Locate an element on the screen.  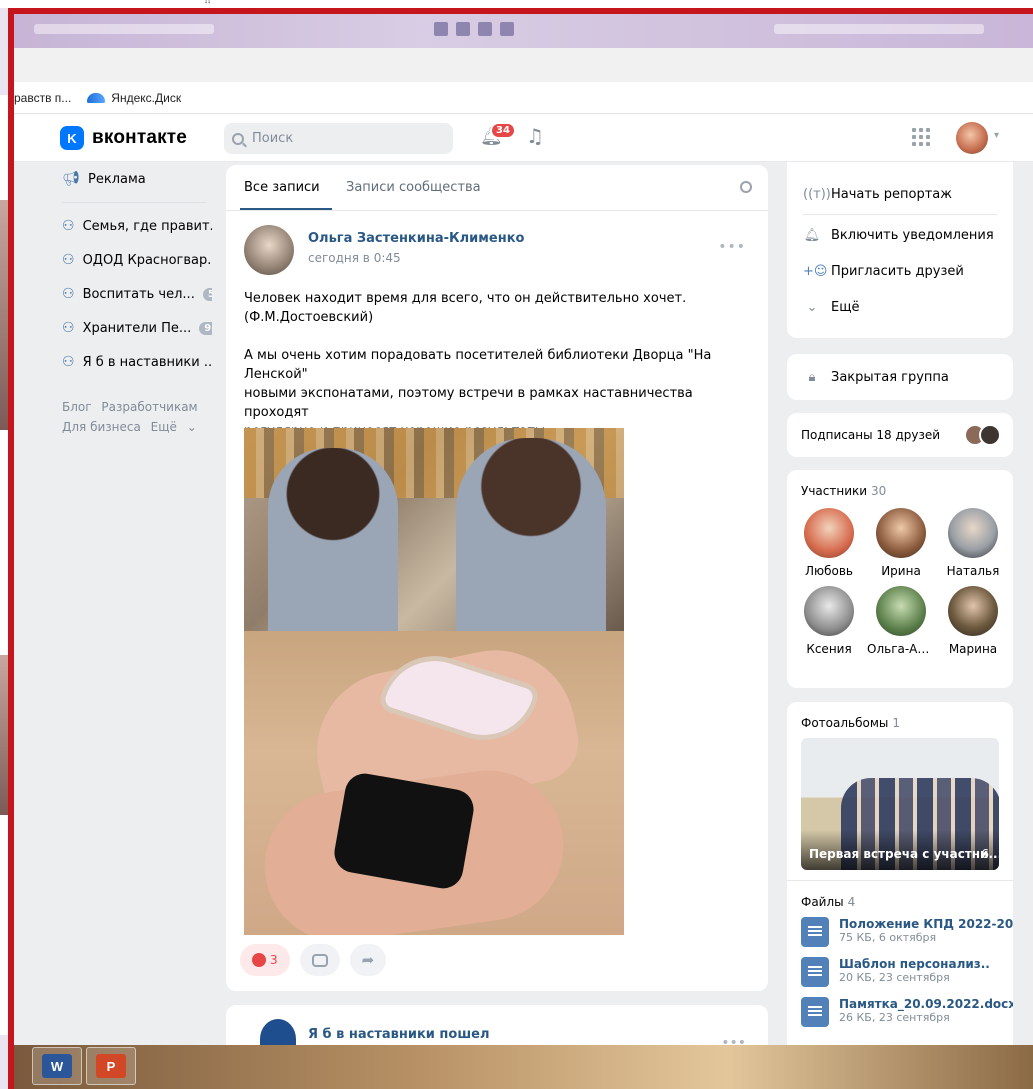
word-icon: W is located at coordinates (57, 1066).